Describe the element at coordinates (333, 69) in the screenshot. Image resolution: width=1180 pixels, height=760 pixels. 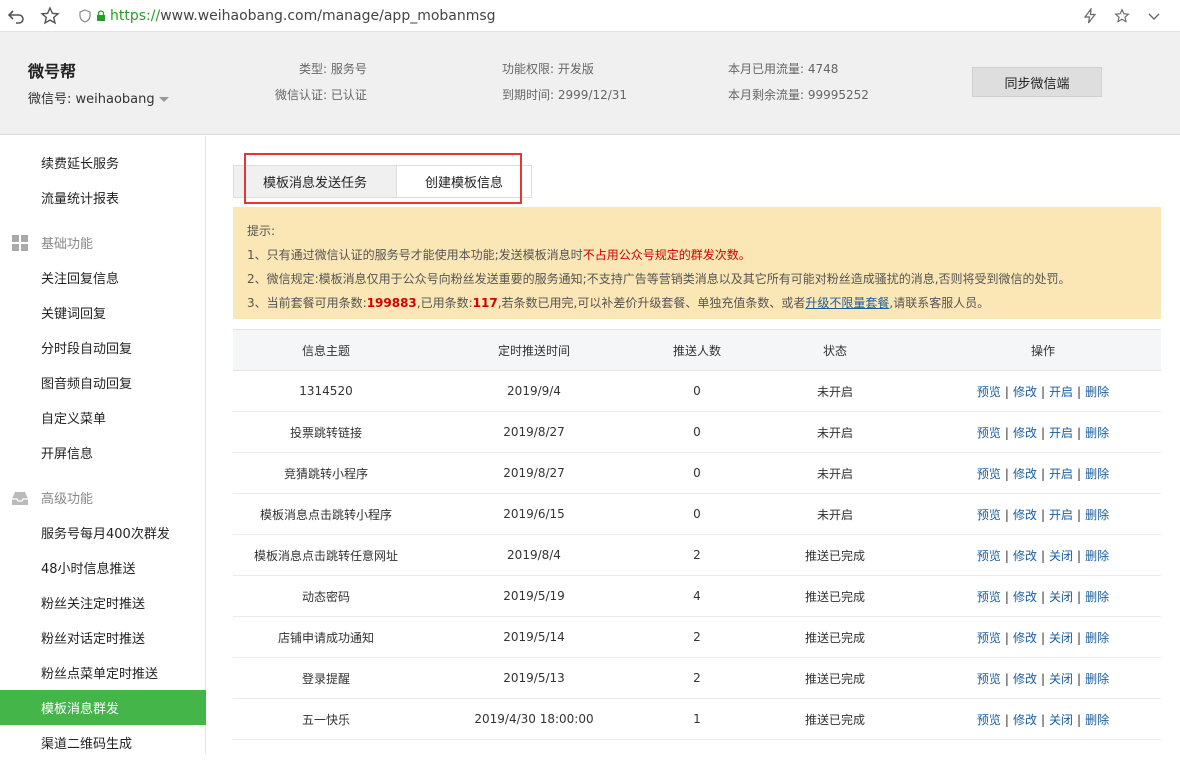
I see `account-type: 类型: 服务号` at that location.